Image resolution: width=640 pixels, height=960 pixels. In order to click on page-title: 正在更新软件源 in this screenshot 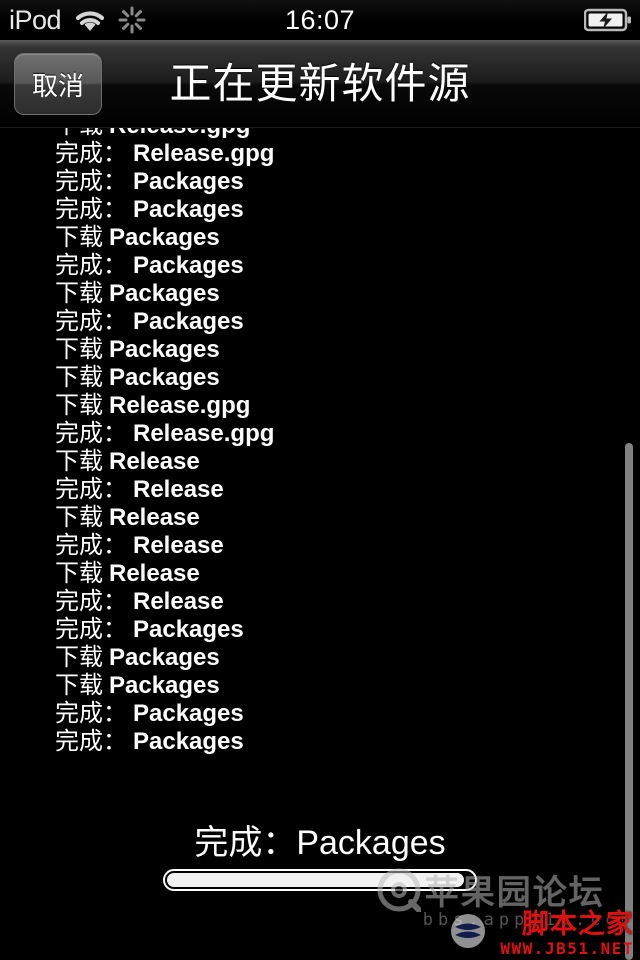, I will do `click(320, 83)`.